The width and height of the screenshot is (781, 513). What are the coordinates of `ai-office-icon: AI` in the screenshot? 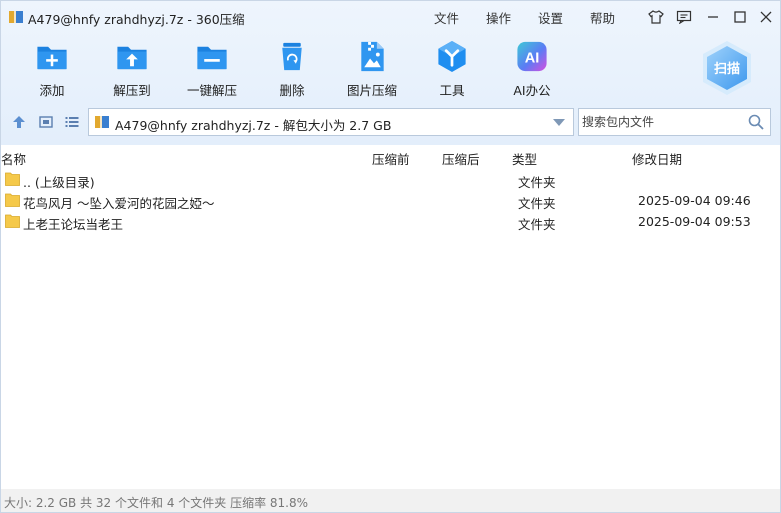 It's located at (532, 56).